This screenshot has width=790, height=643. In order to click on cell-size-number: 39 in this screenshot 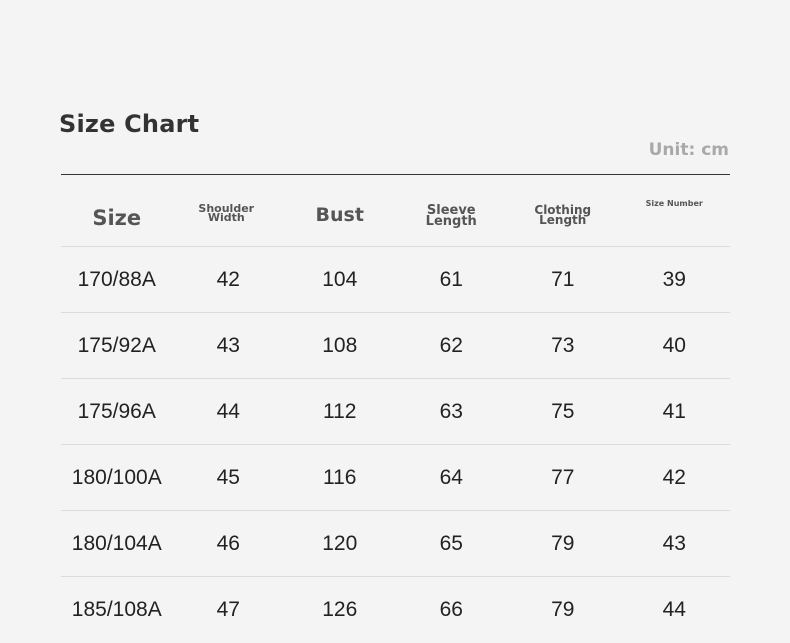, I will do `click(674, 279)`.